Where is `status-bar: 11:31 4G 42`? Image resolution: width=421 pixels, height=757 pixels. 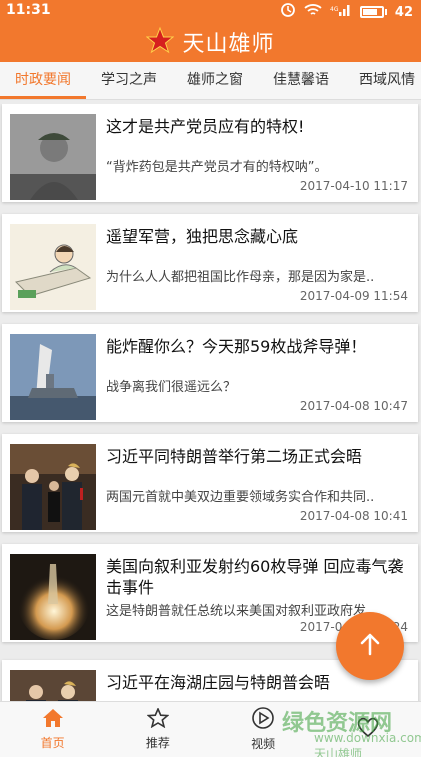 status-bar: 11:31 4G 42 is located at coordinates (210, 11).